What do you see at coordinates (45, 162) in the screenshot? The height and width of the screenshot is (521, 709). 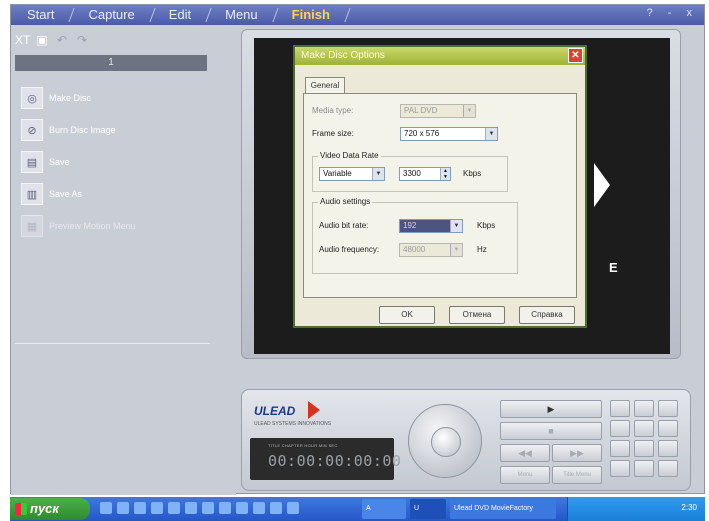 I see `save-button: ▤ Save` at bounding box center [45, 162].